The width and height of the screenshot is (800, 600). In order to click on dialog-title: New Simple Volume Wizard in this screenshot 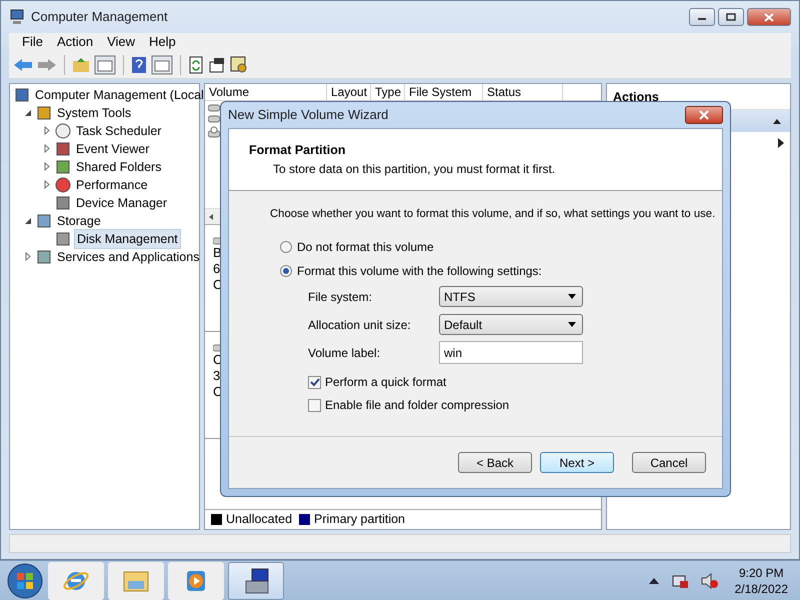, I will do `click(308, 115)`.